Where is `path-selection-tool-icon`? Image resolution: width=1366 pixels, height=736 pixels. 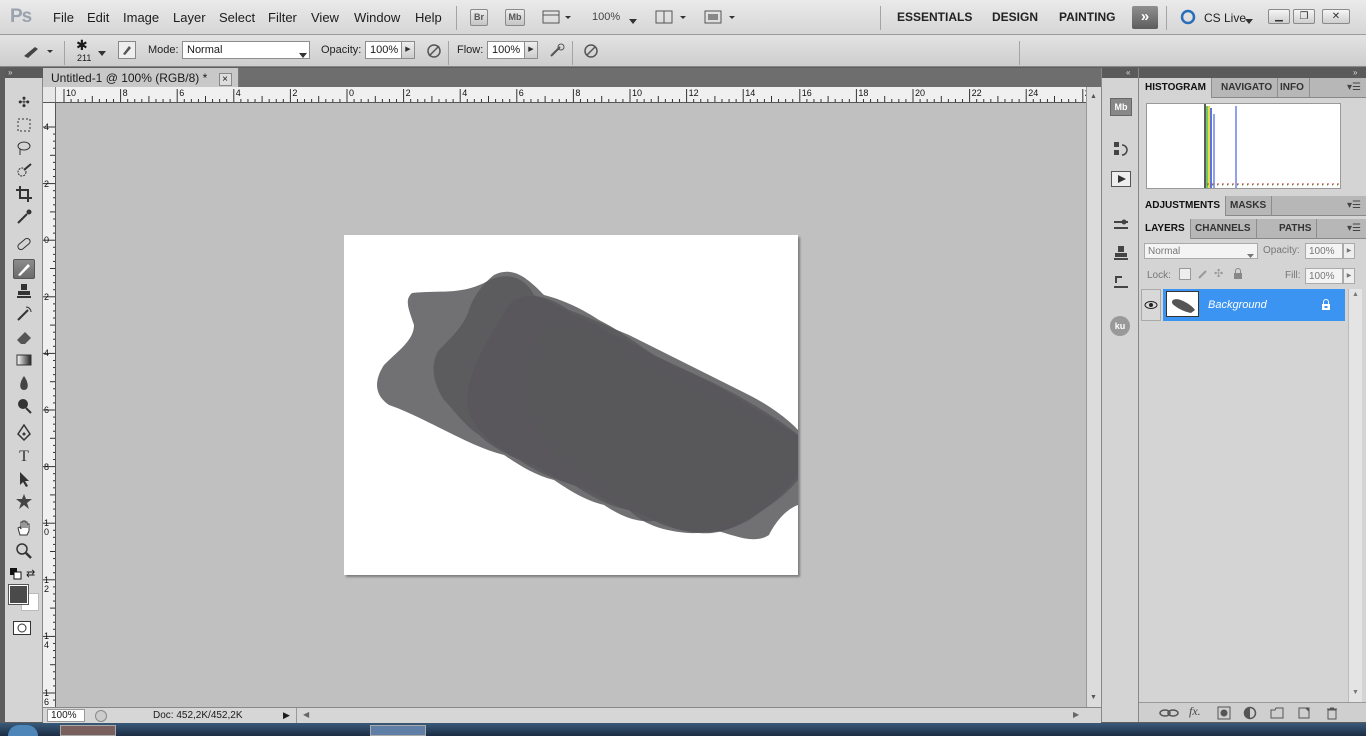
path-selection-tool-icon is located at coordinates (24, 480).